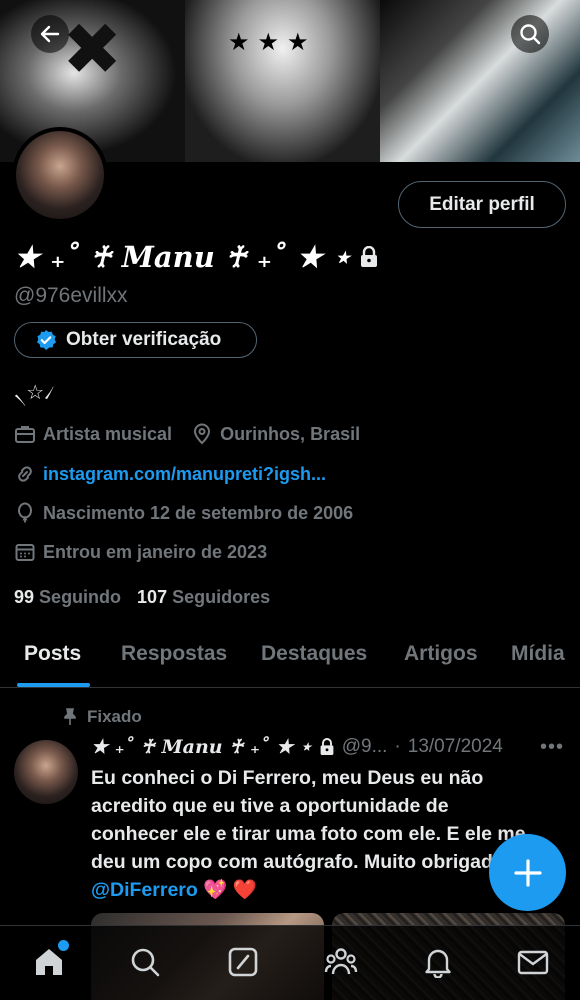 The width and height of the screenshot is (580, 1000). Describe the element at coordinates (108, 433) in the screenshot. I see `profile-category: Artista musical` at that location.